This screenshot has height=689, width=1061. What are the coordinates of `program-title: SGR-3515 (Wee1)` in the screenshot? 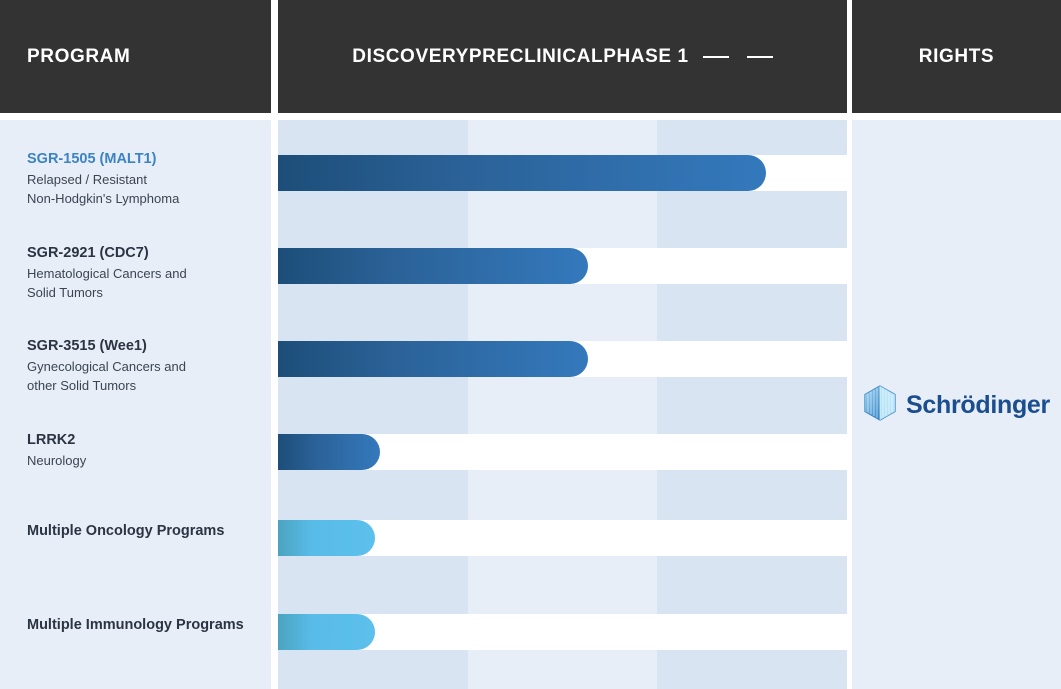 It's located at (87, 346).